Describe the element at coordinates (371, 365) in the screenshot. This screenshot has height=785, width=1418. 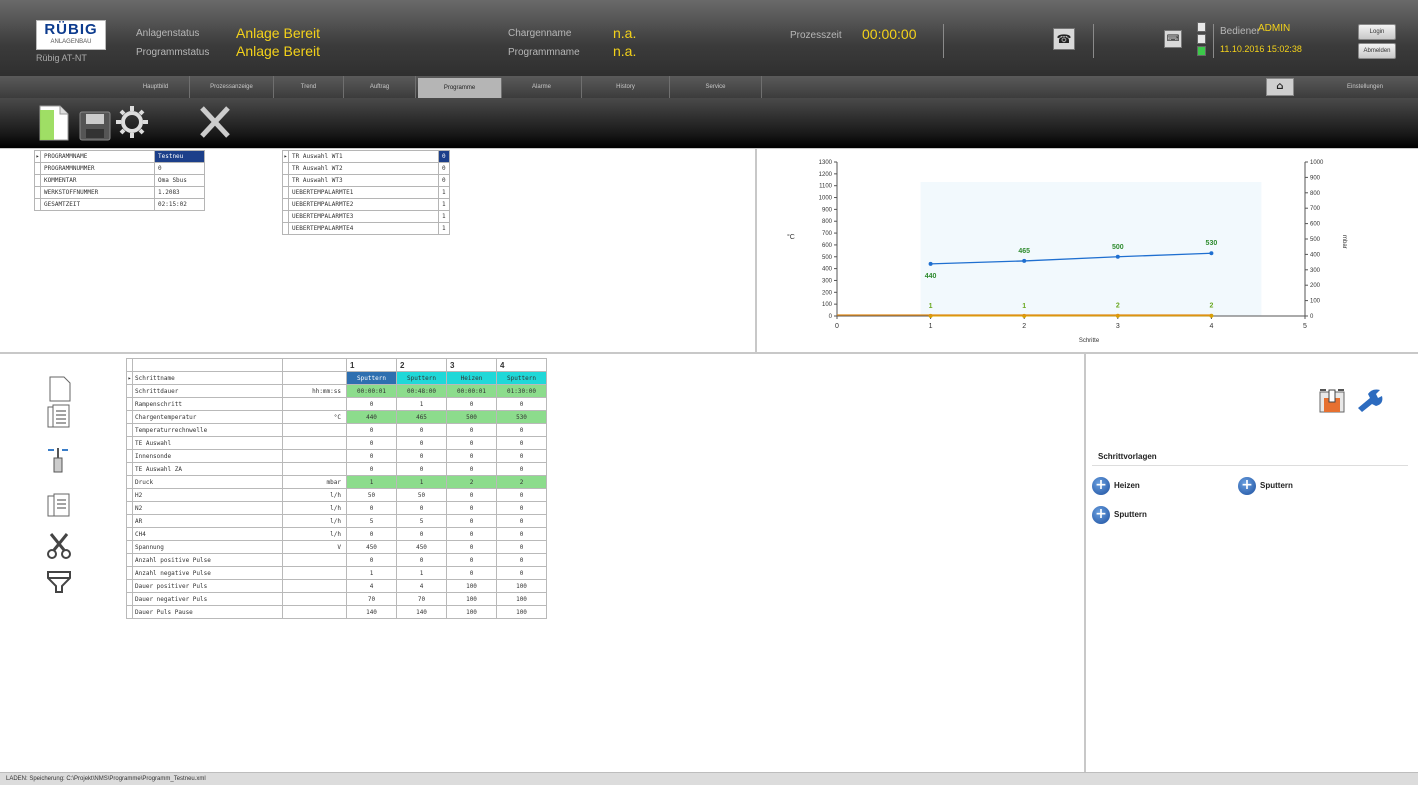
I see `step-column-header: 1` at that location.